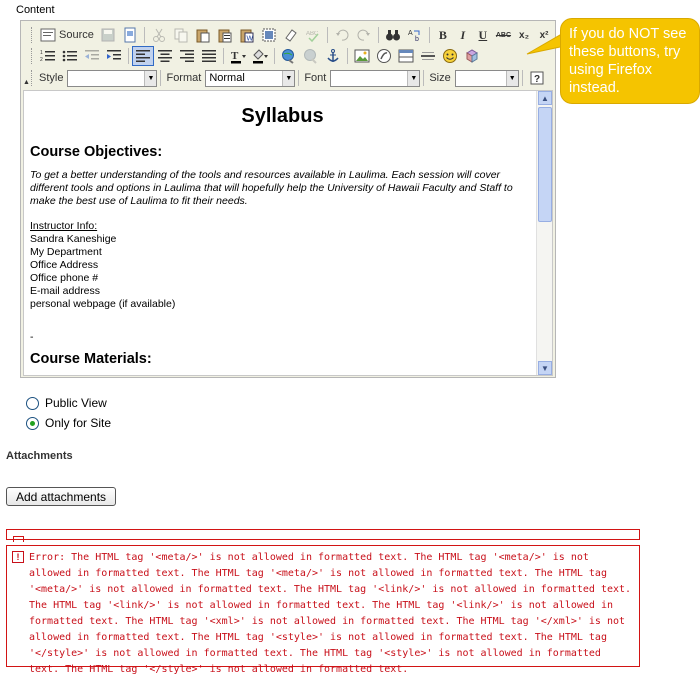 The width and height of the screenshot is (700, 678). I want to click on outdent-button, so click(92, 56).